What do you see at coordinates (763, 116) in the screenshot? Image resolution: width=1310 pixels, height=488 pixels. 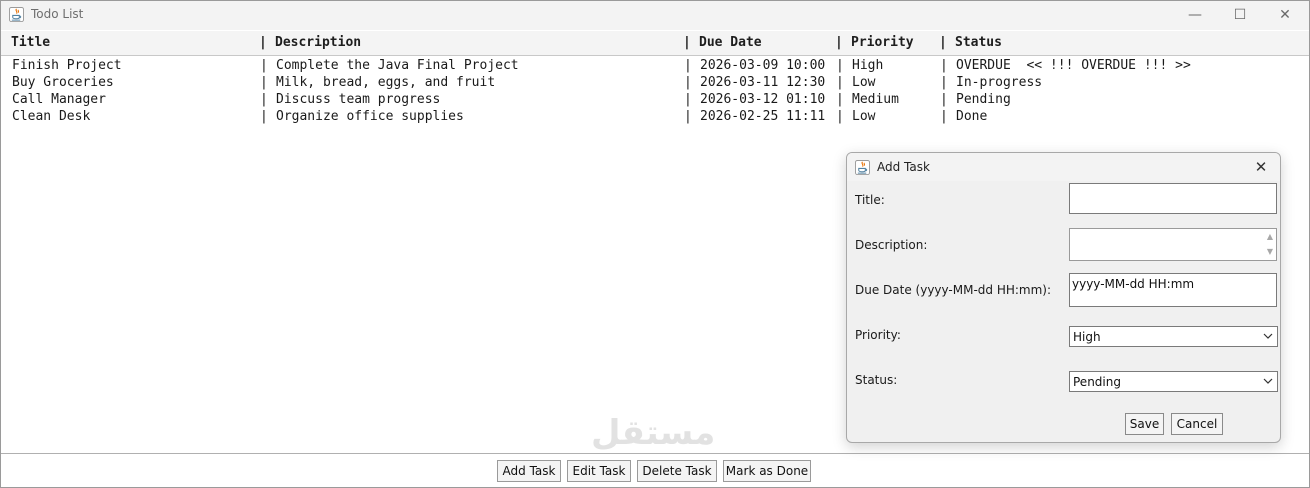 I see `task-due-date: 2026-02-25 11:11` at bounding box center [763, 116].